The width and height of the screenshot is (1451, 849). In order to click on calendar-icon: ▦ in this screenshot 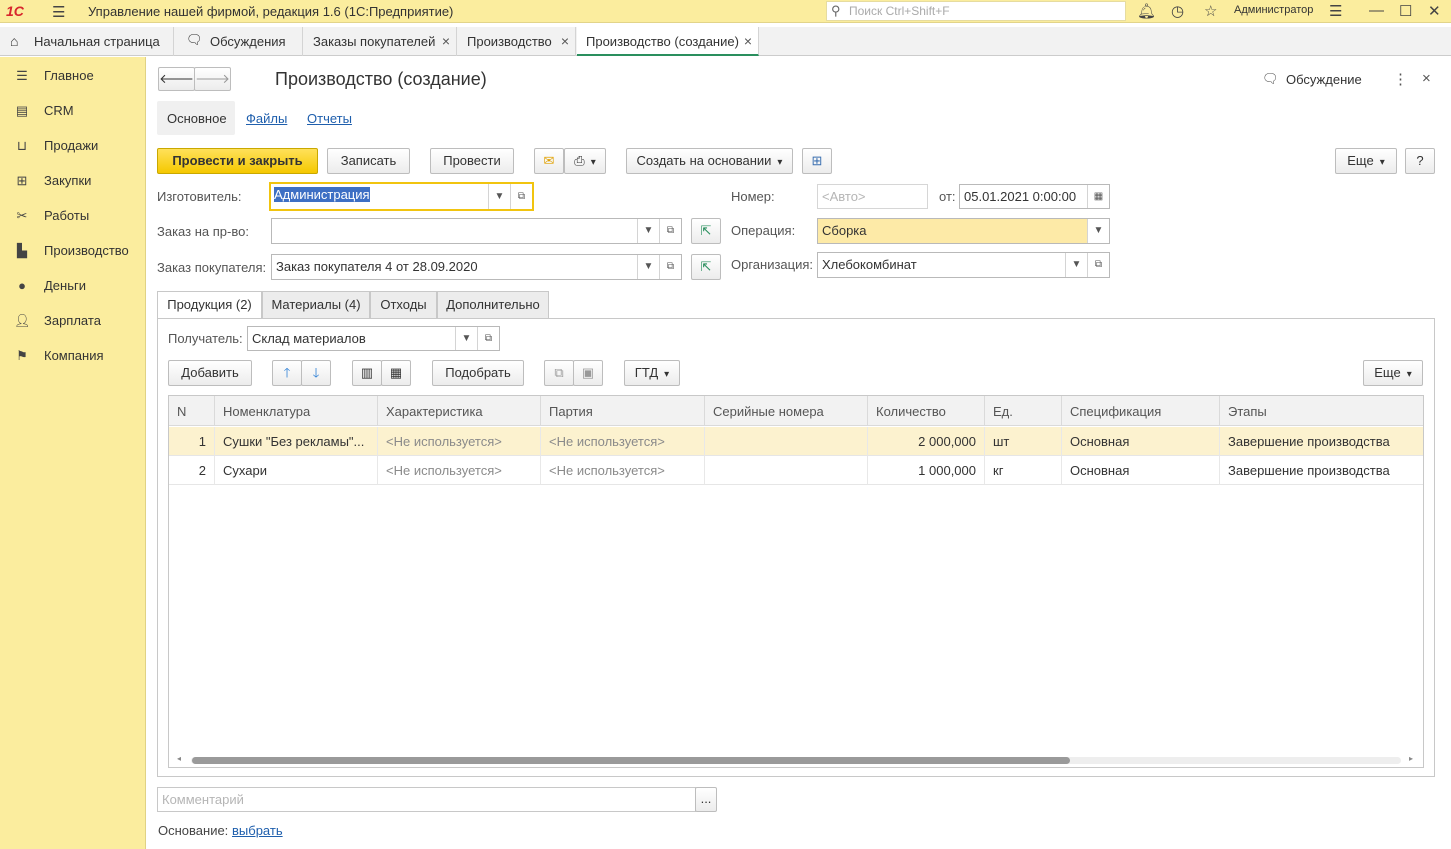, I will do `click(1098, 196)`.